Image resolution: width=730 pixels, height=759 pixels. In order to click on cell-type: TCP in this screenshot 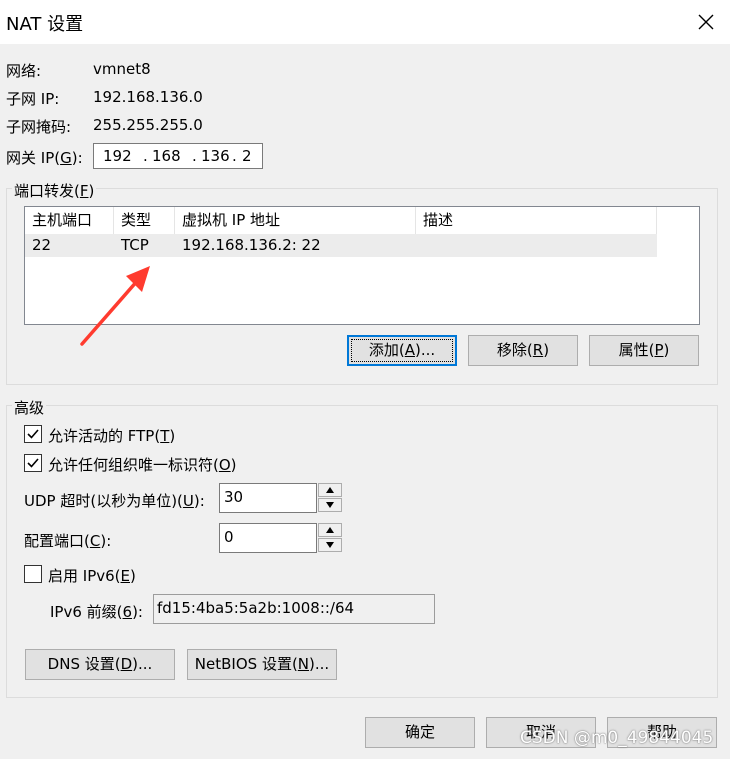, I will do `click(135, 245)`.